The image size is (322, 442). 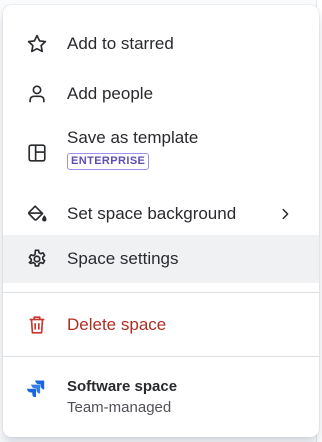 I want to click on menu-item-delete-space: Delete space, so click(x=161, y=325).